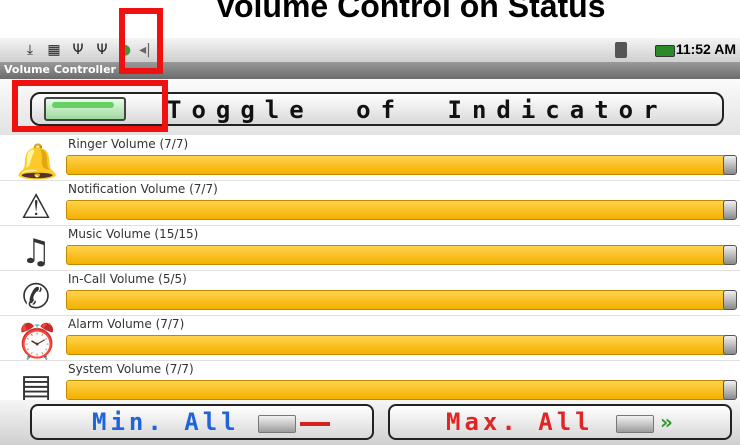 The image size is (740, 445). Describe the element at coordinates (128, 144) in the screenshot. I see `volume-label: Ringer Volume (7/7)` at that location.